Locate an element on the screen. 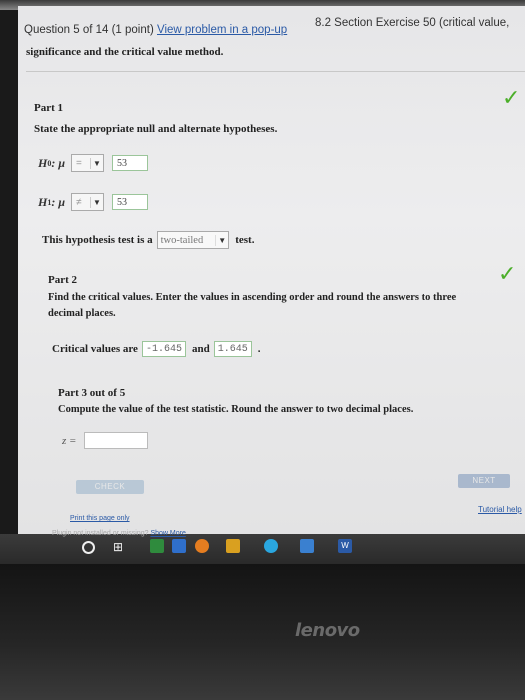 The height and width of the screenshot is (700, 525). h1-value-input: 53 is located at coordinates (130, 202).